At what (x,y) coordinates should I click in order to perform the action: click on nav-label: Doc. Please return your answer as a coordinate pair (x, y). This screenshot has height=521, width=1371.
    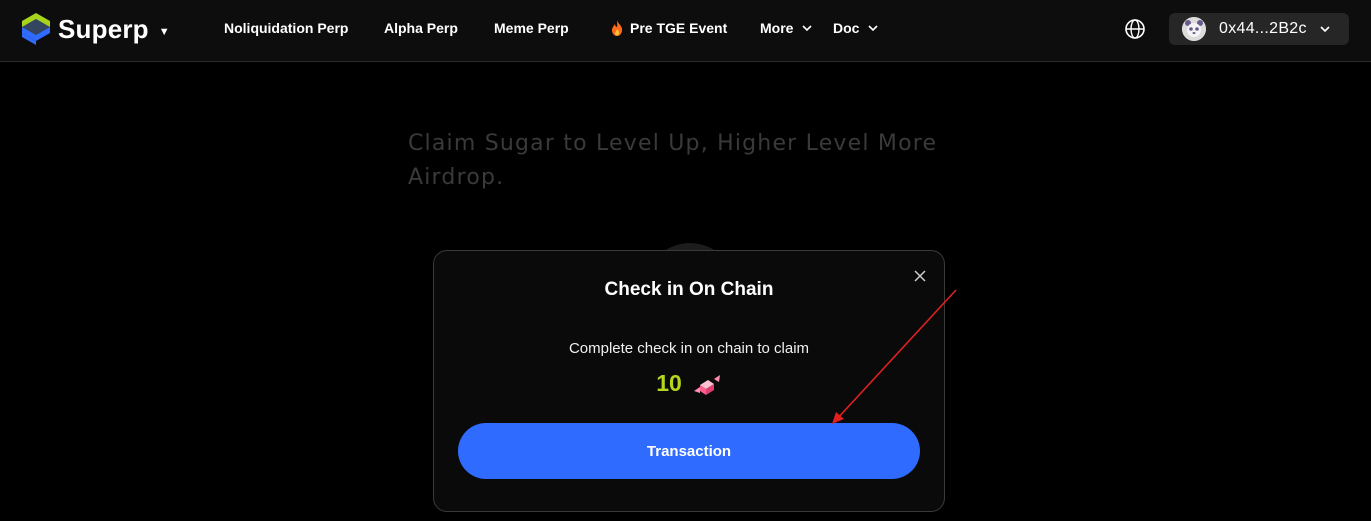
    Looking at the image, I should click on (846, 28).